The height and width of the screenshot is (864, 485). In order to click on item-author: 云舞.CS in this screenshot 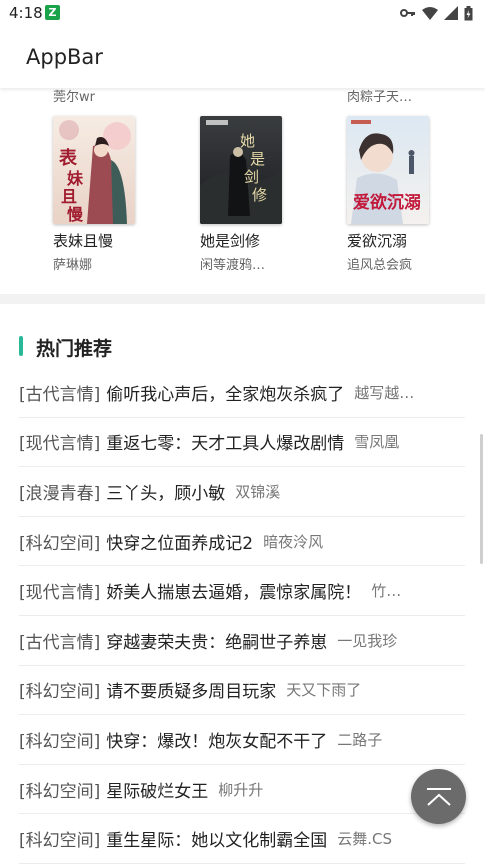, I will do `click(365, 839)`.